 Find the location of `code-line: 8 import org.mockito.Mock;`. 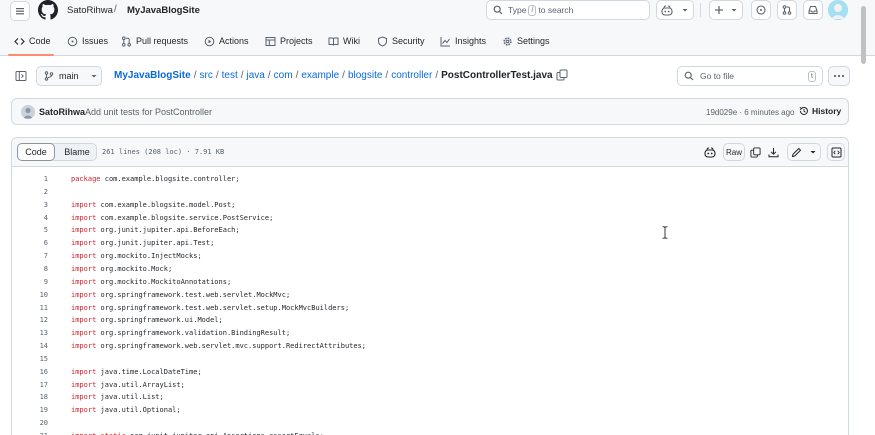

code-line: 8 import org.mockito.Mock; is located at coordinates (430, 269).